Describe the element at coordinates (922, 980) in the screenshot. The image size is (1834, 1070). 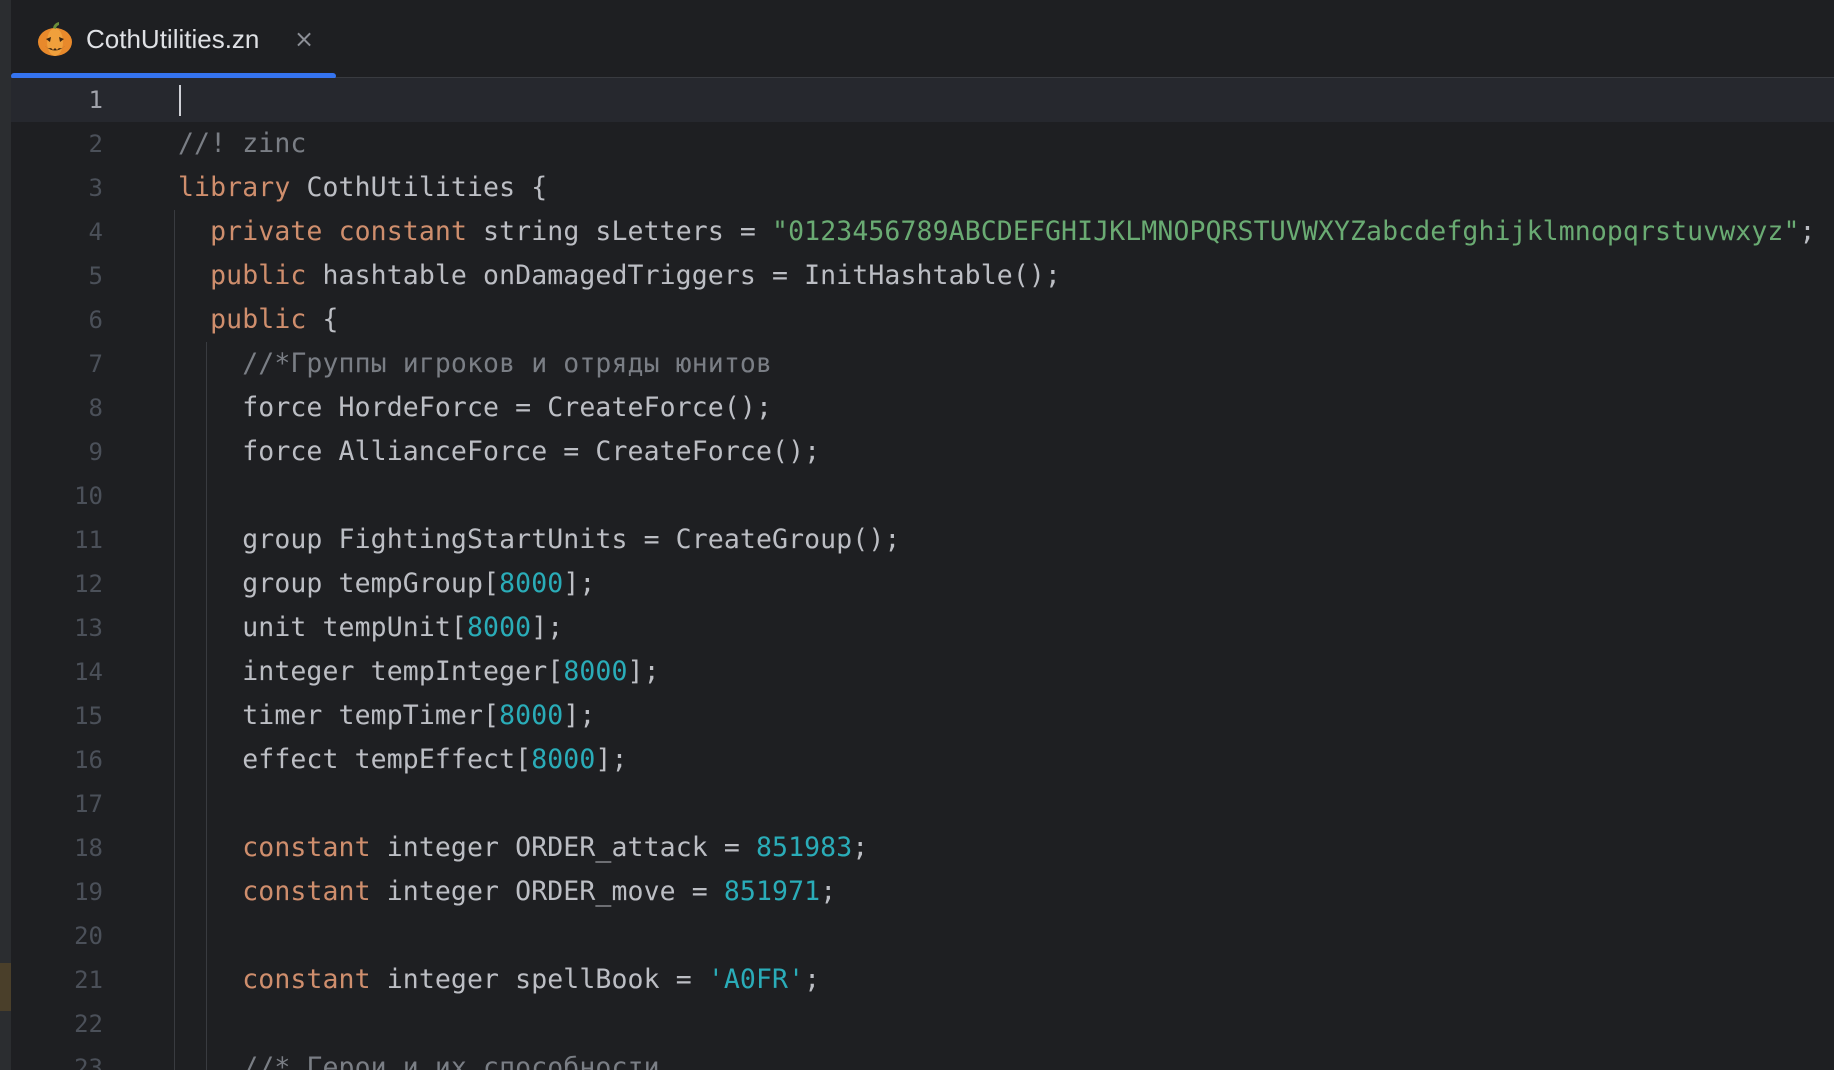
I see `code-line: 21 constant integer spellBook = 'A0FR';` at that location.